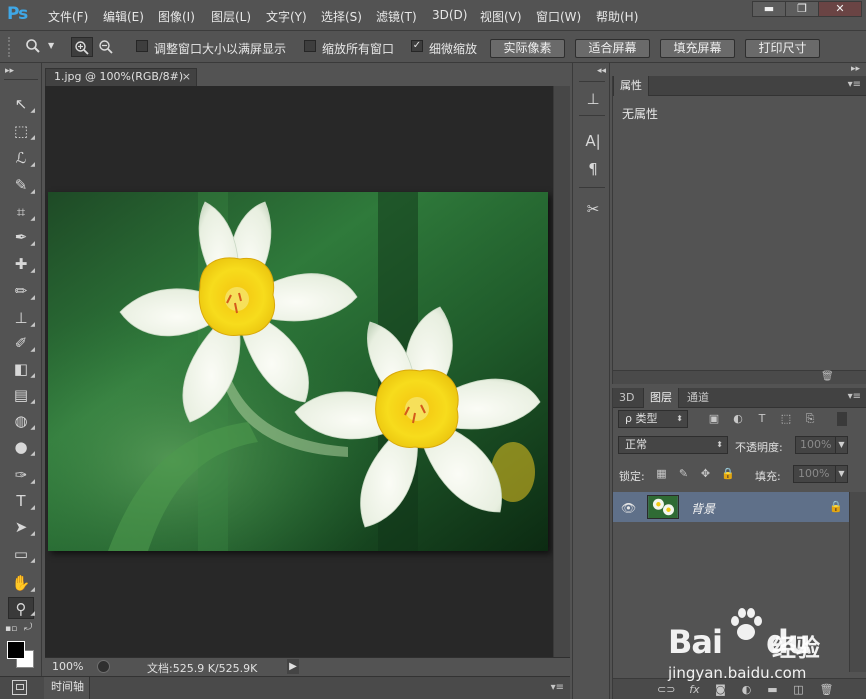 This screenshot has width=866, height=699. What do you see at coordinates (22, 501) in the screenshot?
I see `type-tool: T ◢` at bounding box center [22, 501].